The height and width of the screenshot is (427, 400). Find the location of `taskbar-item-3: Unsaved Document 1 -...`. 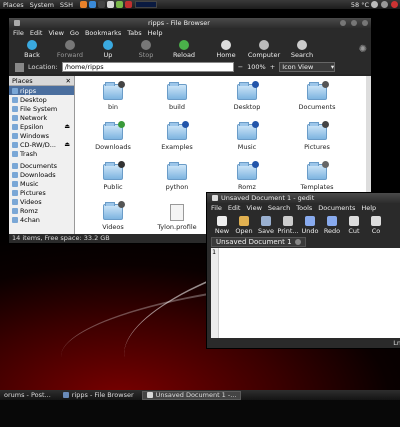

taskbar-item-3: Unsaved Document 1 -... is located at coordinates (191, 395).